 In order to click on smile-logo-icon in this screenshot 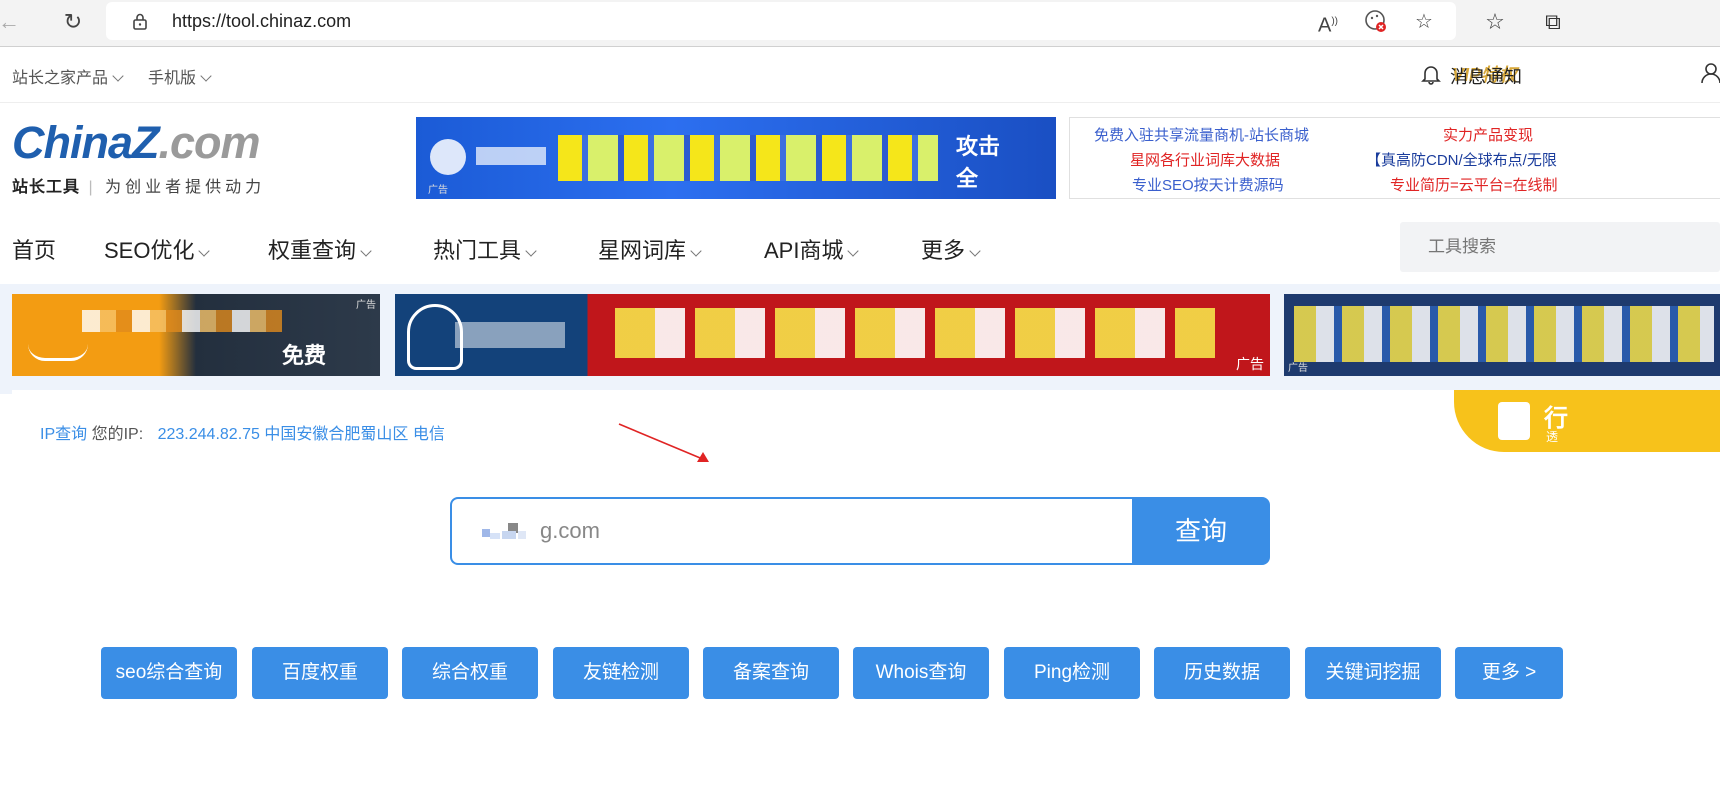, I will do `click(58, 352)`.